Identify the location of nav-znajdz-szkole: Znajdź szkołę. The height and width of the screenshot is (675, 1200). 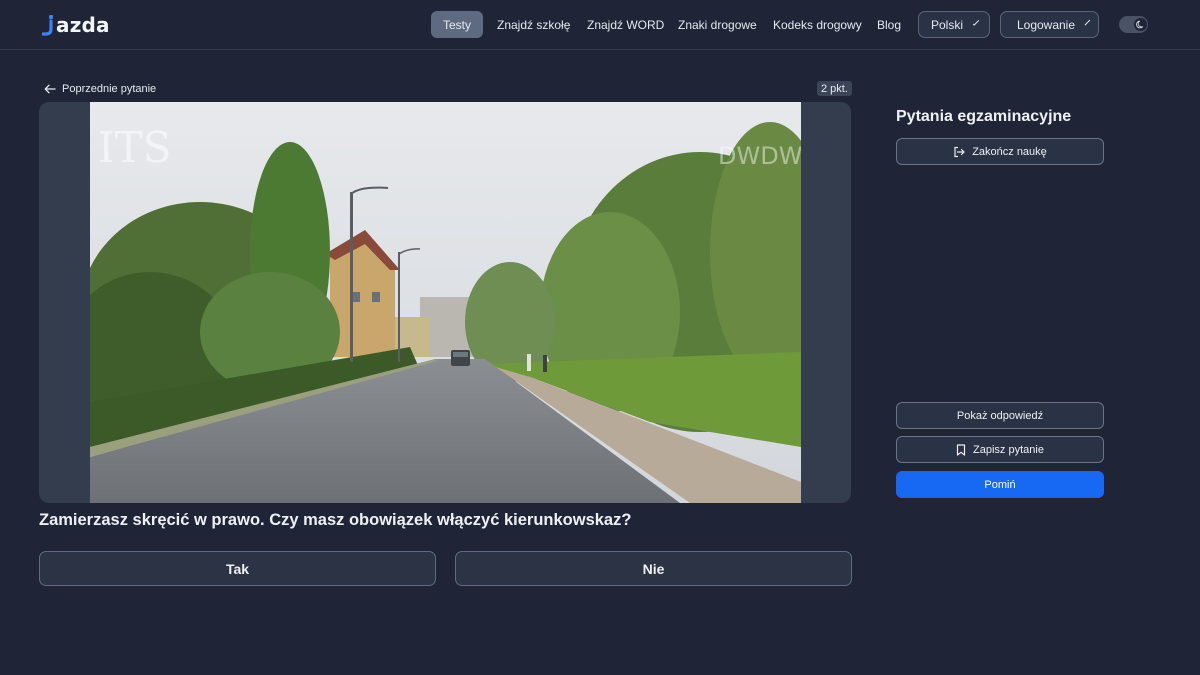
(533, 24).